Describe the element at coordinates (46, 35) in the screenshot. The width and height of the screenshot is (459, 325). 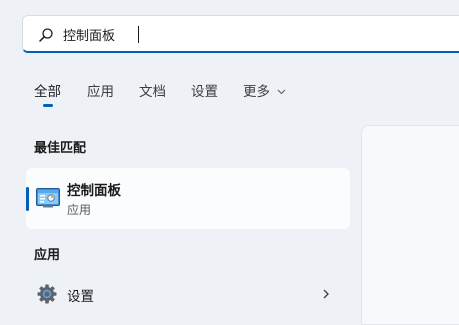
I see `search-icon` at that location.